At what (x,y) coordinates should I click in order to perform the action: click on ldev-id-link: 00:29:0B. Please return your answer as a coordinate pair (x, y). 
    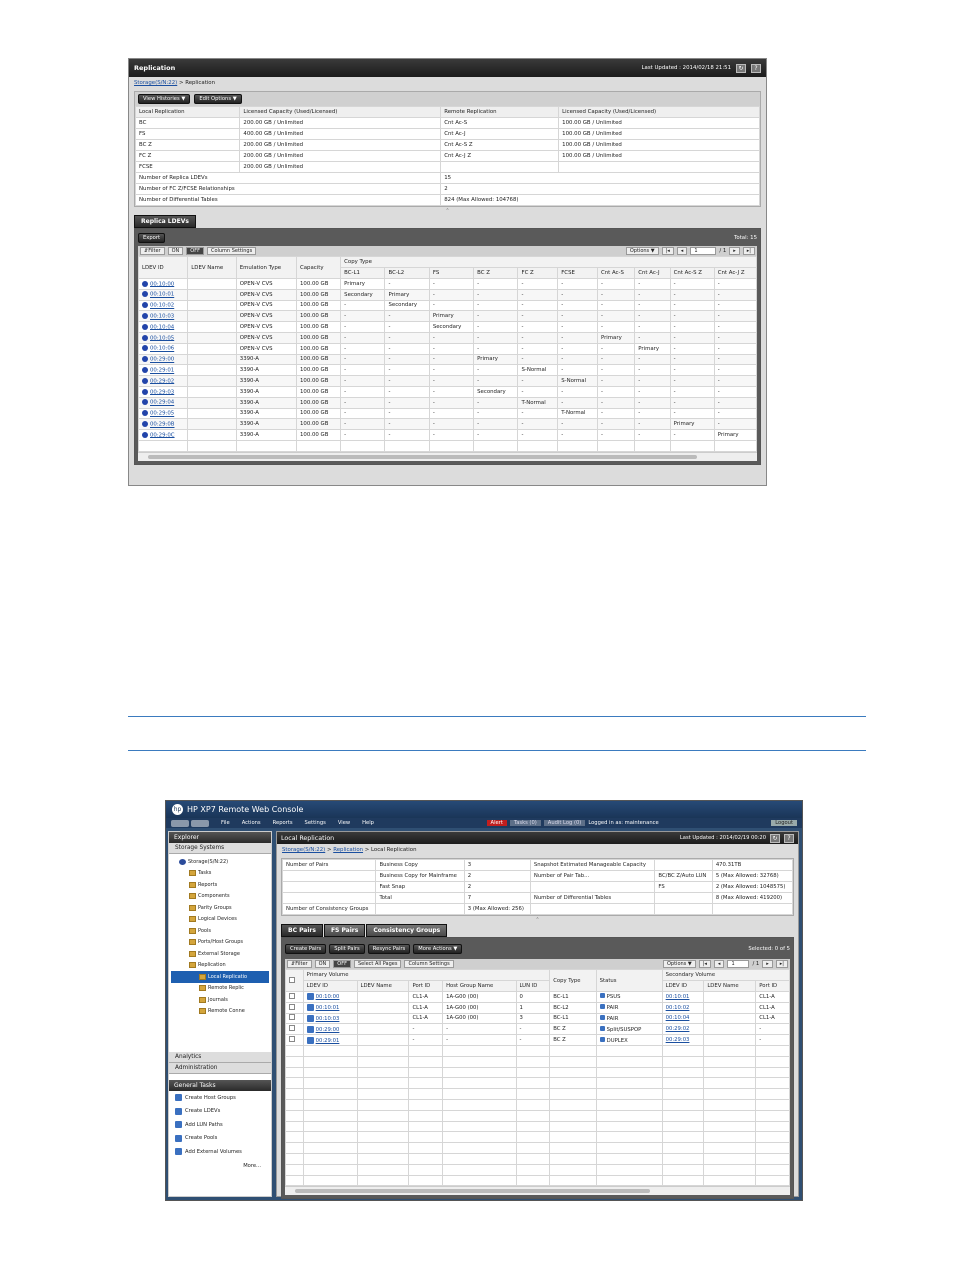
    Looking at the image, I should click on (162, 425).